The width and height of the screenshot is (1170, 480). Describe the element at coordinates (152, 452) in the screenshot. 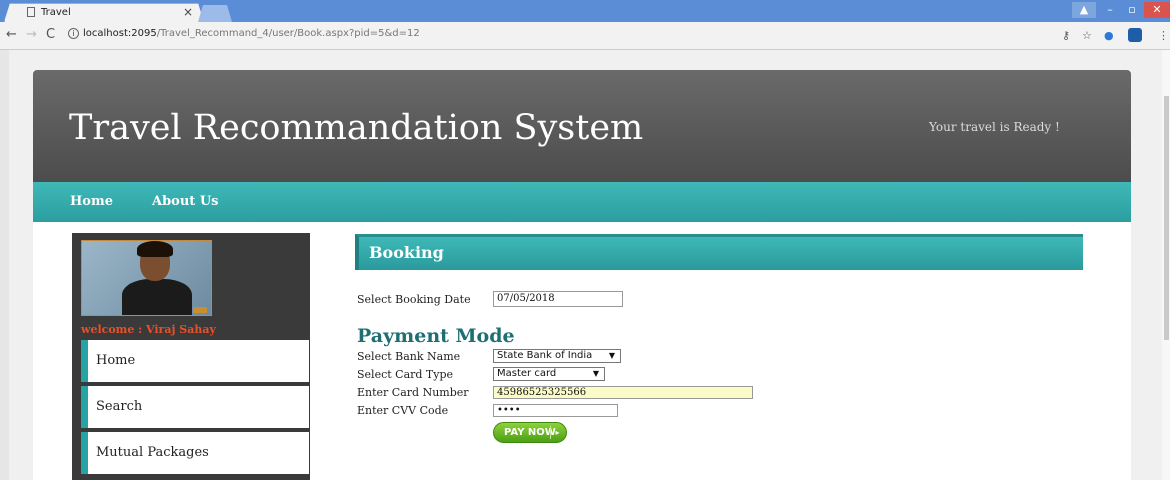

I see `sidebar-item-label: Mutual Packages` at that location.